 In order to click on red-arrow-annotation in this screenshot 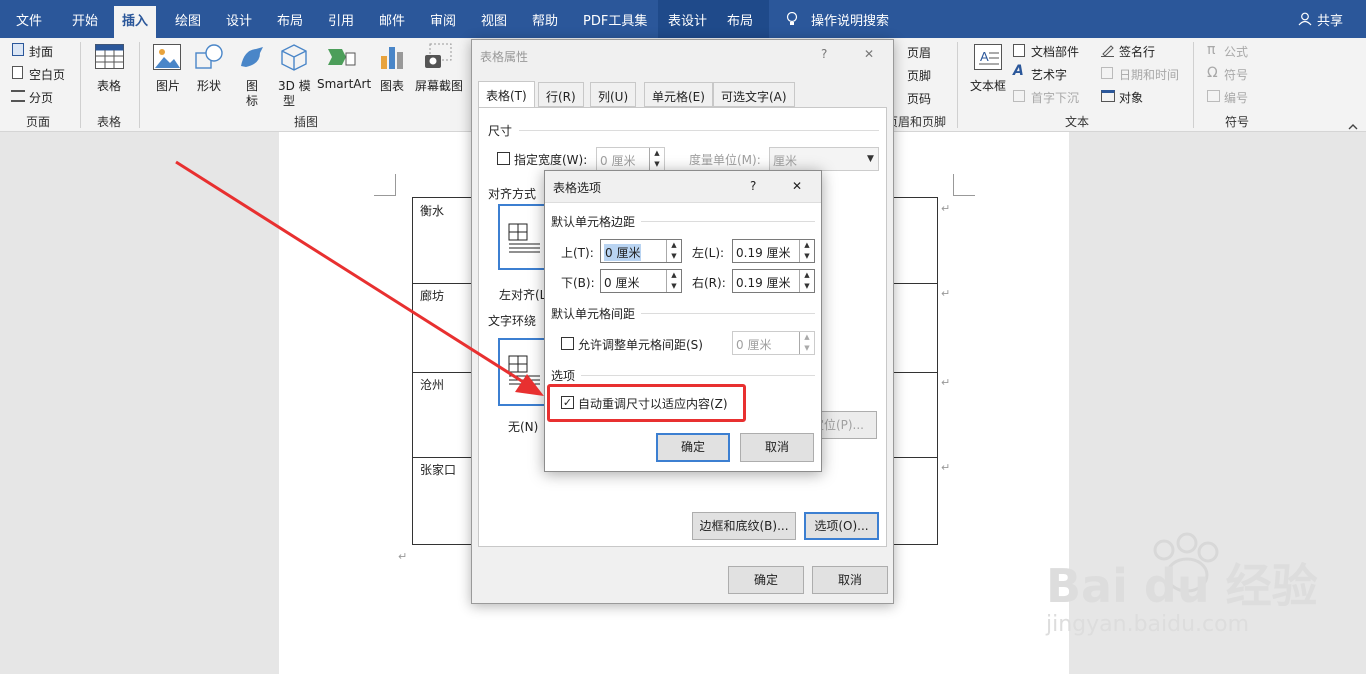, I will do `click(359, 278)`.